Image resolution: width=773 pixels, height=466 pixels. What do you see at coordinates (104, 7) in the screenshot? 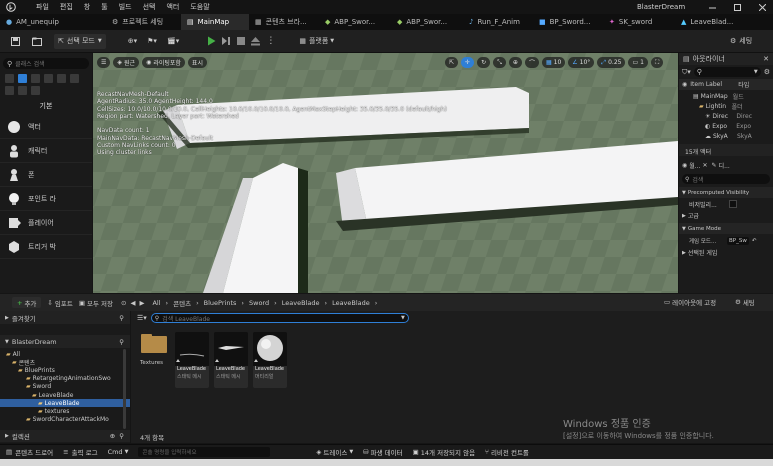
I see `menu-tools: 툴` at bounding box center [104, 7].